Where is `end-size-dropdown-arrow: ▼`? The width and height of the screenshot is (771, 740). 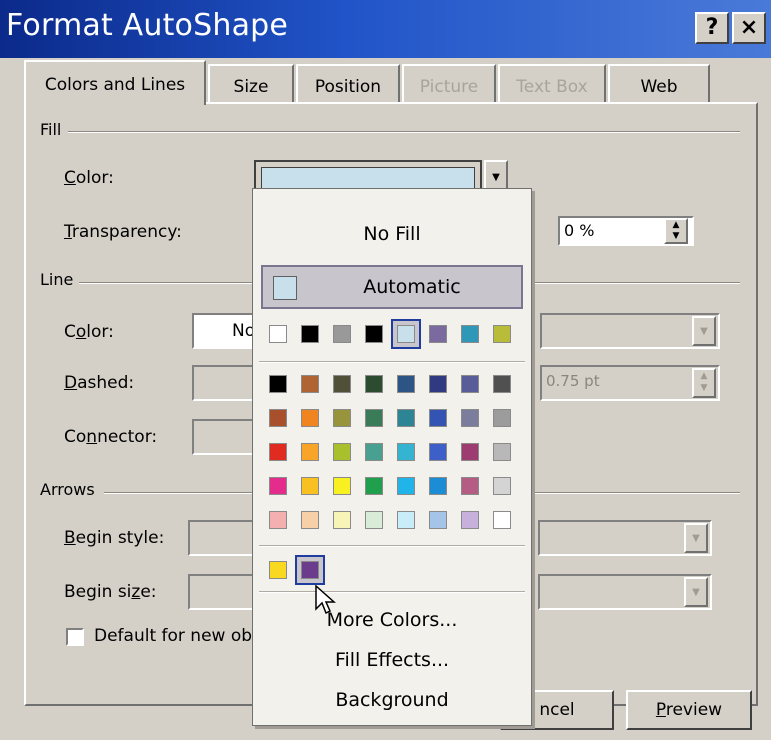
end-size-dropdown-arrow: ▼ is located at coordinates (696, 592).